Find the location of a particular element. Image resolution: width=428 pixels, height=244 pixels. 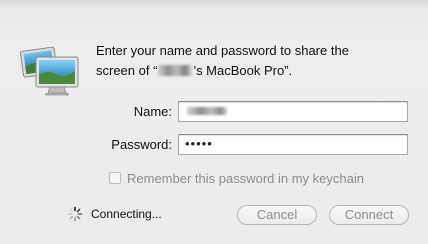

remember-password-row: Remember this password in my keychain is located at coordinates (236, 178).